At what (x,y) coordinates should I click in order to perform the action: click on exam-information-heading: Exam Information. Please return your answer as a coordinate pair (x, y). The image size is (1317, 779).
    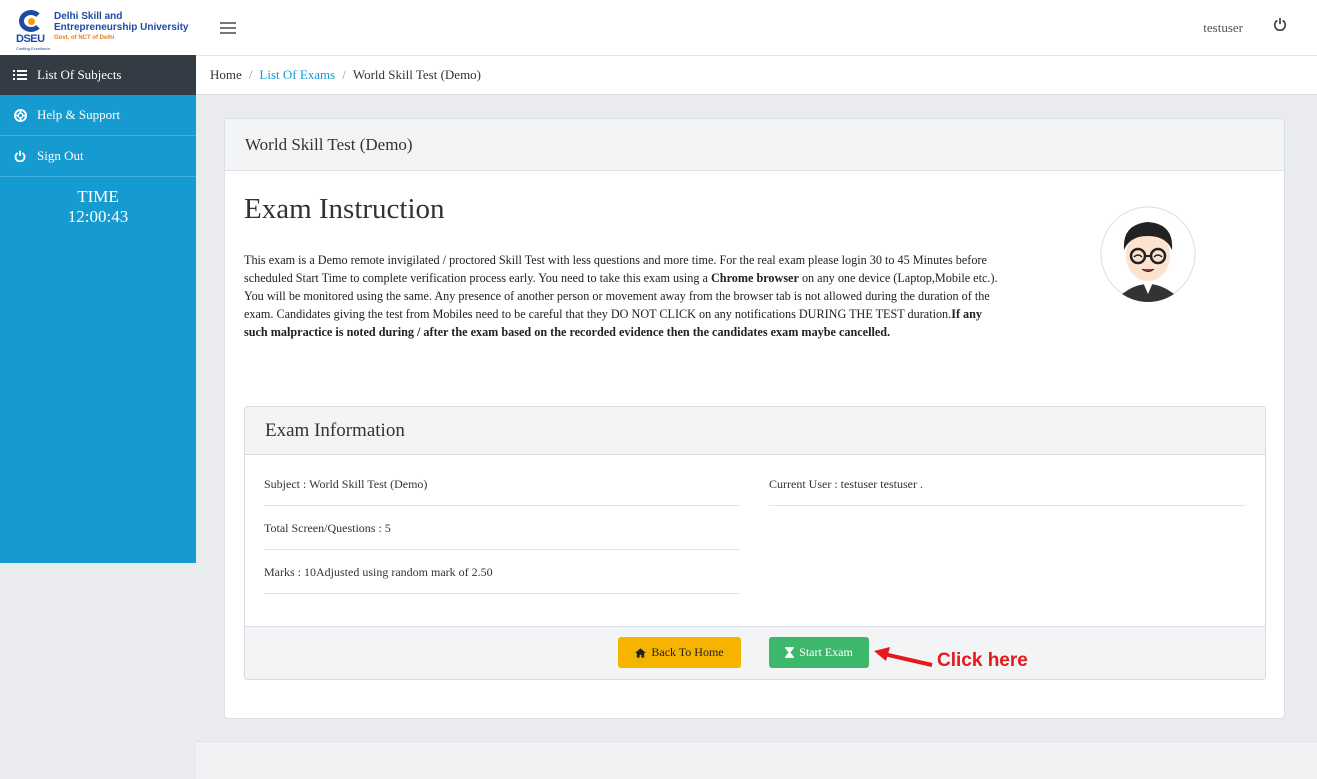
    Looking at the image, I should click on (755, 431).